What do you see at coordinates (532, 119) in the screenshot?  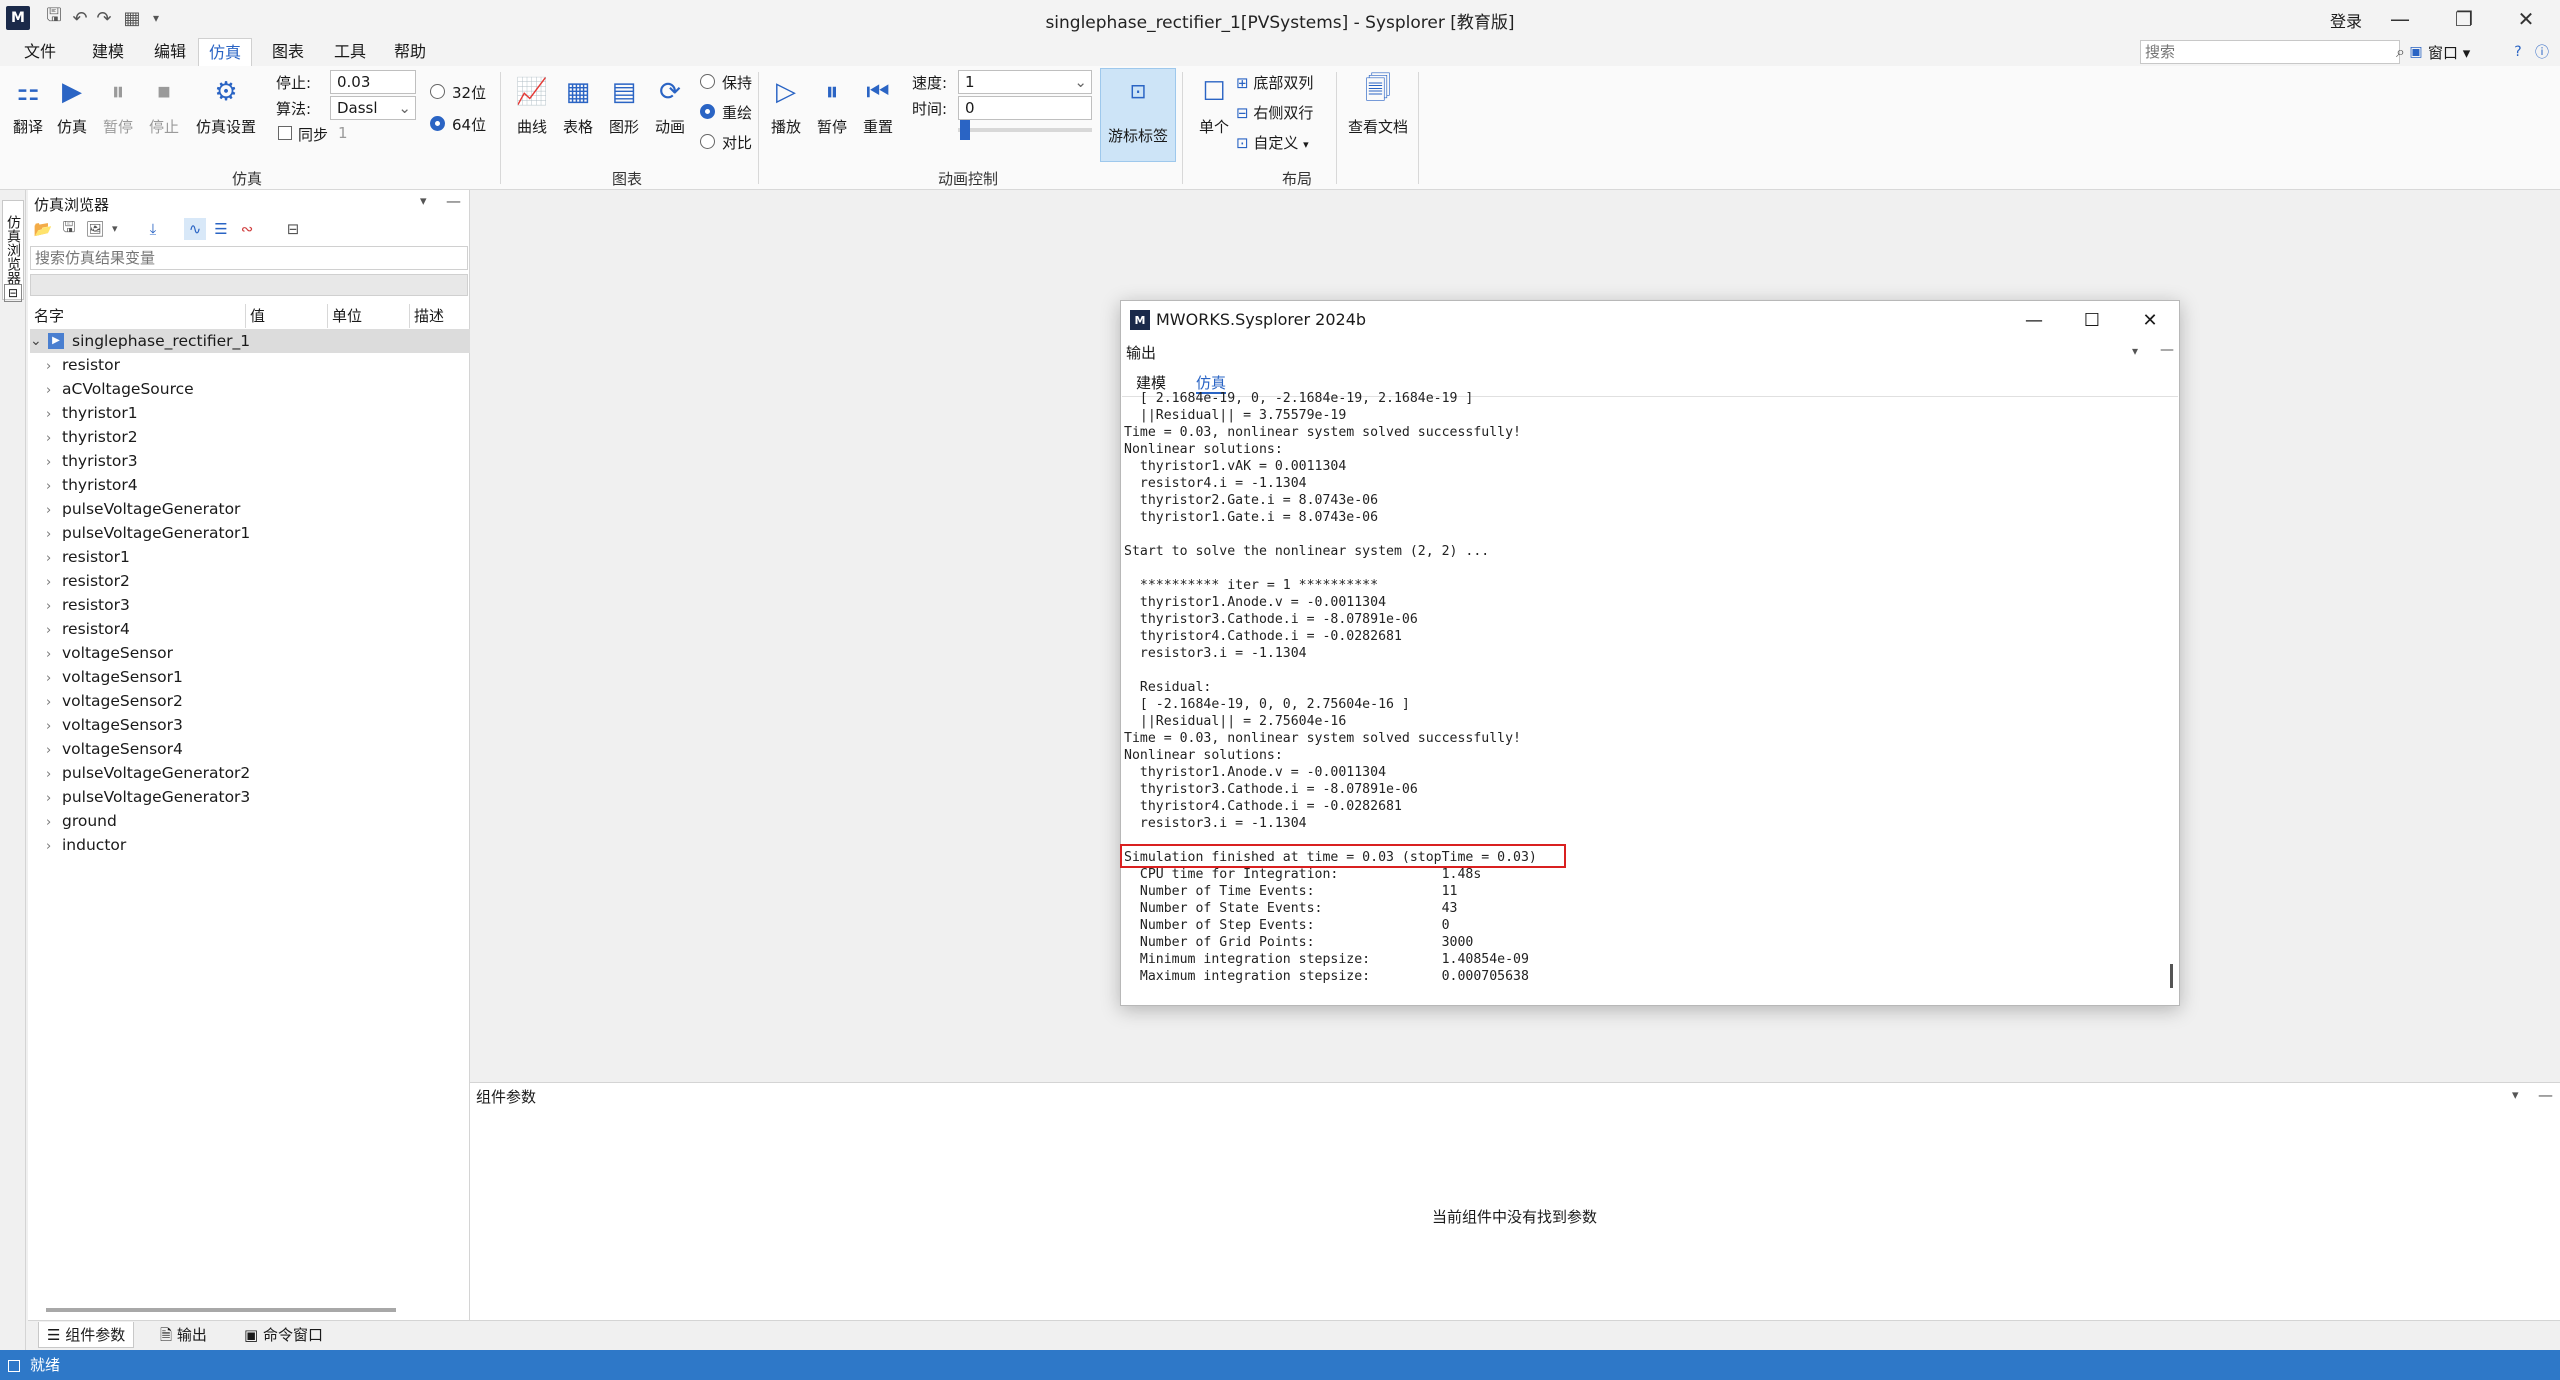 I see `curve-button: 📈 曲线` at bounding box center [532, 119].